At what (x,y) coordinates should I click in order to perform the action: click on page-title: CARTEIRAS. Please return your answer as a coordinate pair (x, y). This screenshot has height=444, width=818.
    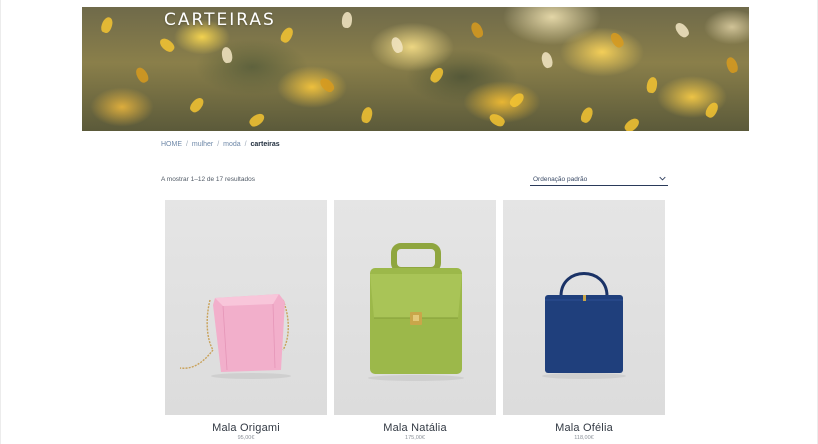
    Looking at the image, I should click on (220, 20).